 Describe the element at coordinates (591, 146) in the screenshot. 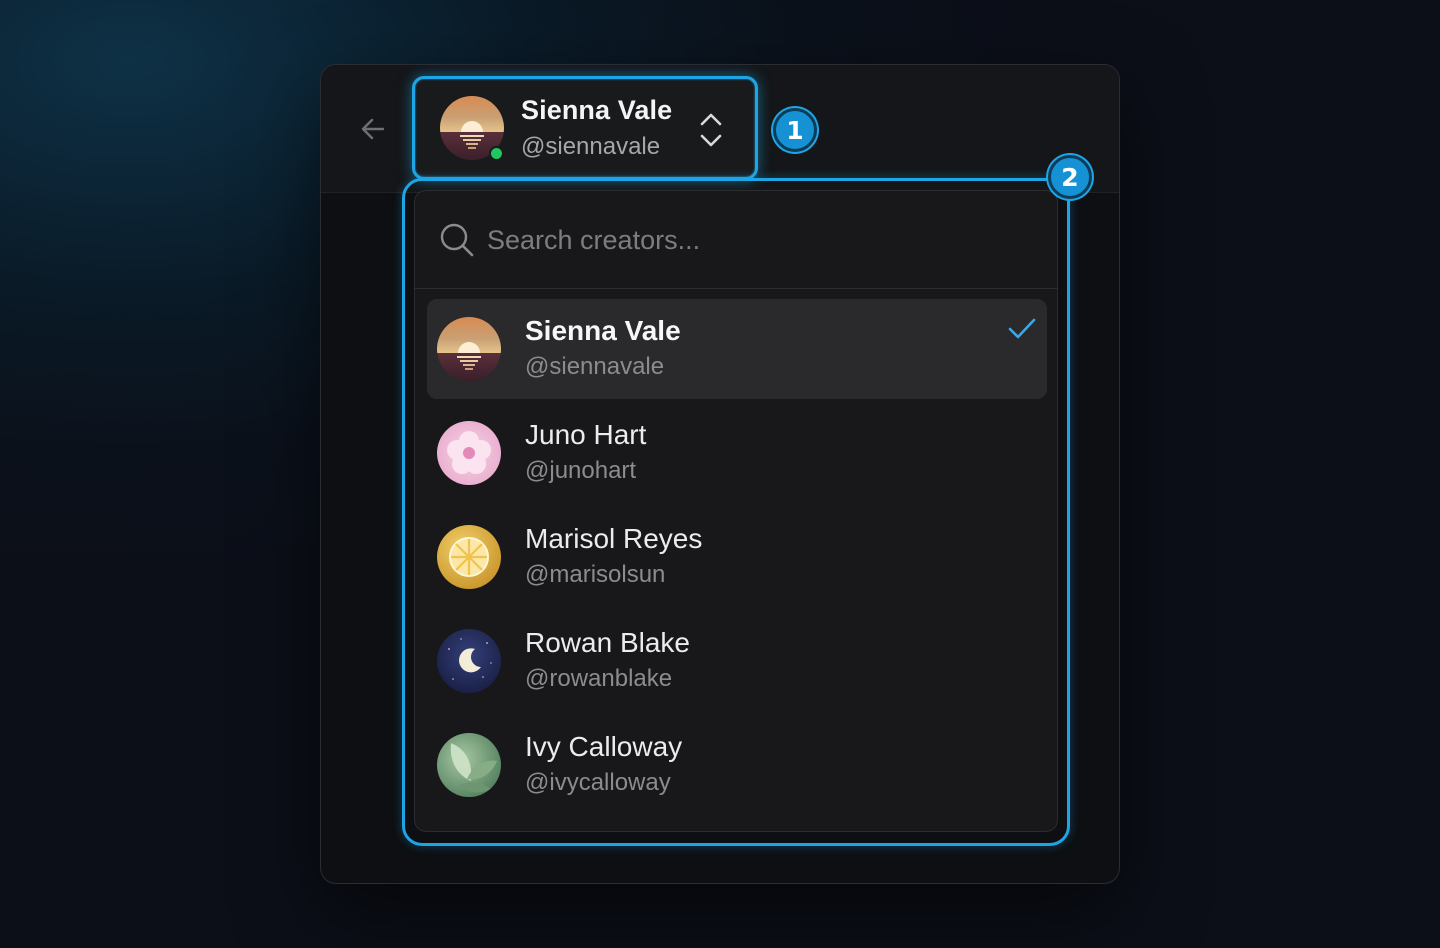

I see `current-account-handle: @siennavale` at that location.